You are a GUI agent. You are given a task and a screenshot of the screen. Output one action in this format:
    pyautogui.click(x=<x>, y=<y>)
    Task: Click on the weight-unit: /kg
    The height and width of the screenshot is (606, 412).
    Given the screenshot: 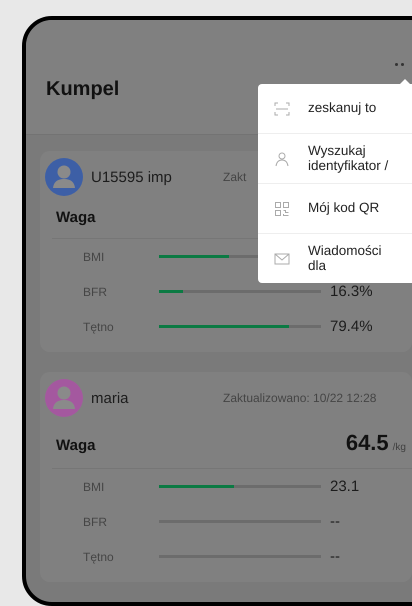 What is the action you would take?
    pyautogui.click(x=399, y=447)
    